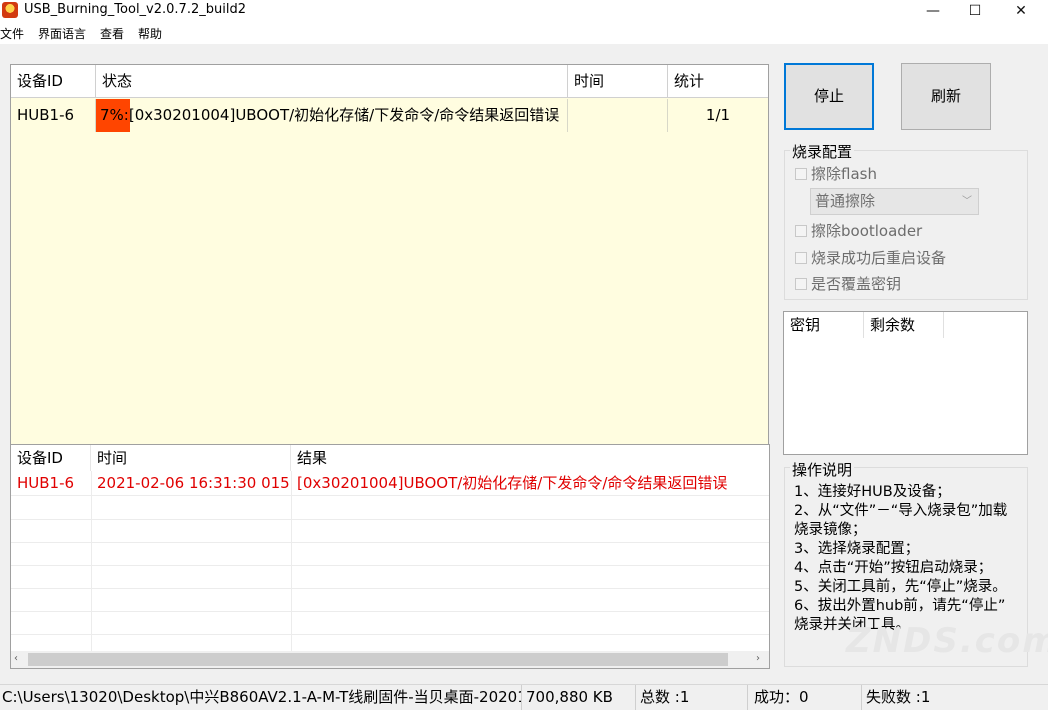  What do you see at coordinates (378, 659) in the screenshot?
I see `scrollbar-thumb` at bounding box center [378, 659].